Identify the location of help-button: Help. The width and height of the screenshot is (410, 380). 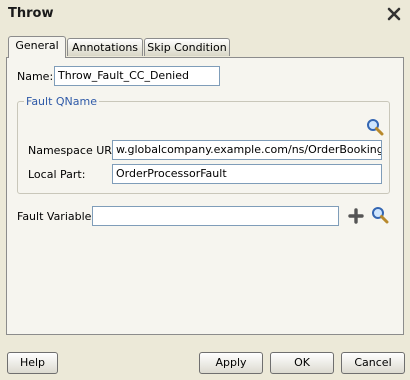
(32, 363).